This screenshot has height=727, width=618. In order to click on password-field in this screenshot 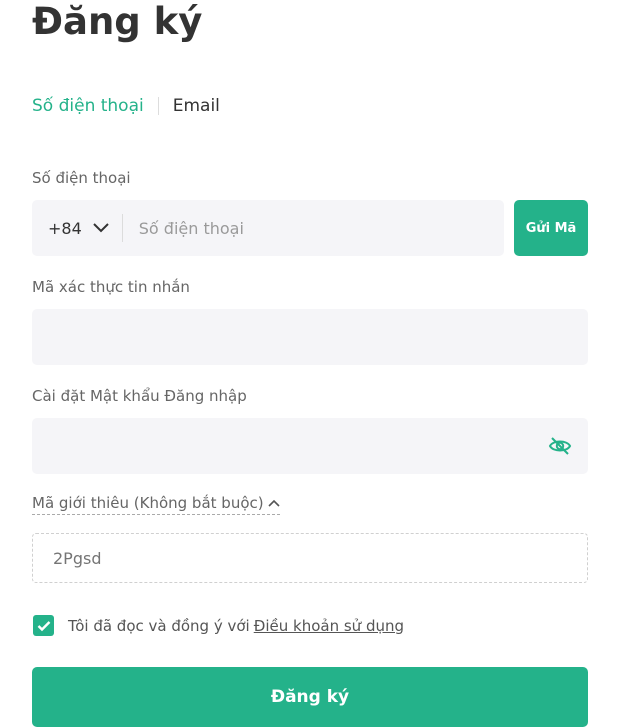, I will do `click(310, 446)`.